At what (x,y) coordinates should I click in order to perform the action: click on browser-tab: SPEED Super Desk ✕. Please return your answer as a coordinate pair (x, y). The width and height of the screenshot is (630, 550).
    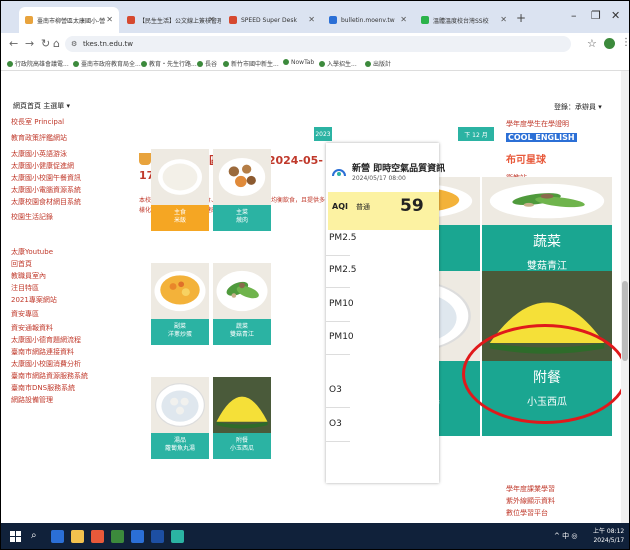
    Looking at the image, I should click on (272, 20).